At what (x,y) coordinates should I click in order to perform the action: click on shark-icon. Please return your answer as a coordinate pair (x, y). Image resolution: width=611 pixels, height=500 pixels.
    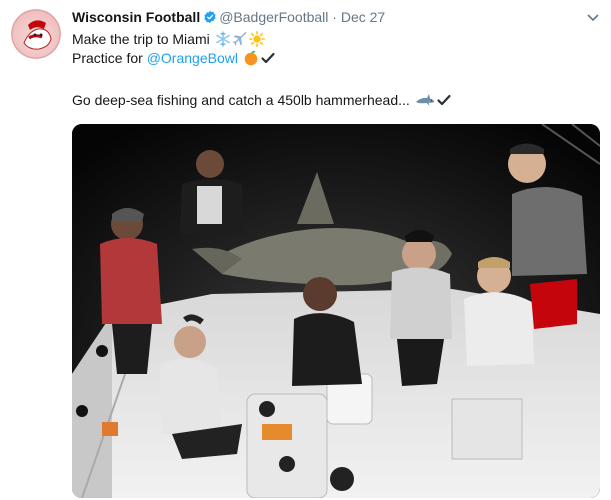
    Looking at the image, I should click on (425, 102).